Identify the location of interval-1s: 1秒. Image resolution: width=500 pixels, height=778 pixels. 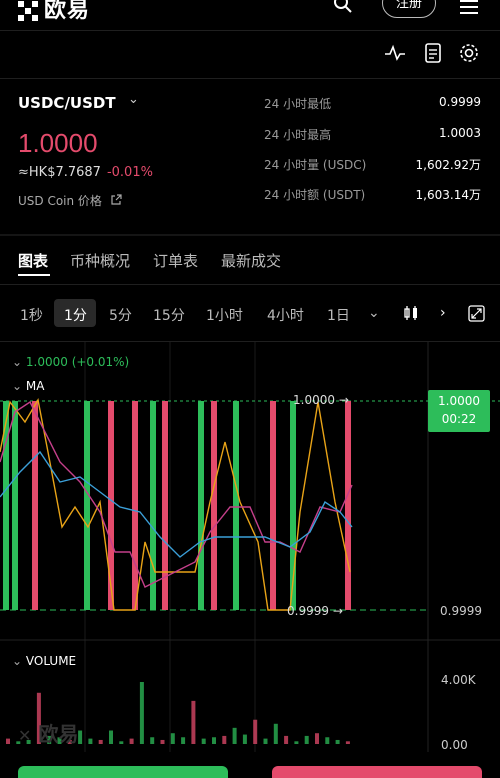
(31, 315).